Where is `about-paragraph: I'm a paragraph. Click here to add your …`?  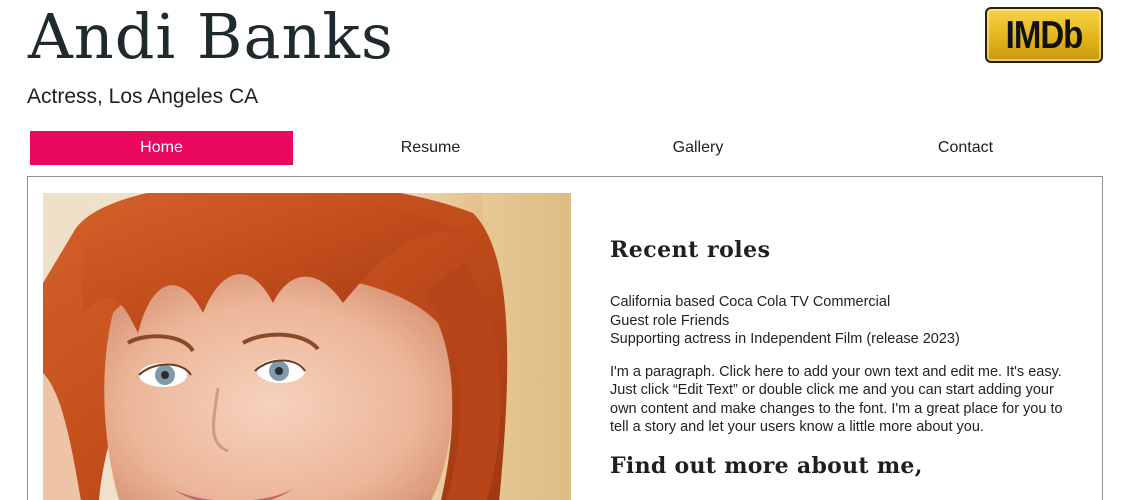
about-paragraph: I'm a paragraph. Click here to add your … is located at coordinates (836, 399).